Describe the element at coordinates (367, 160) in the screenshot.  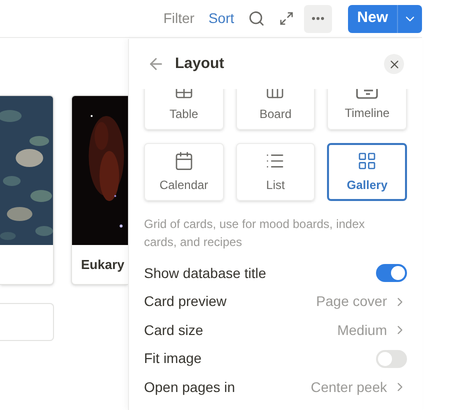
I see `grid-icon` at that location.